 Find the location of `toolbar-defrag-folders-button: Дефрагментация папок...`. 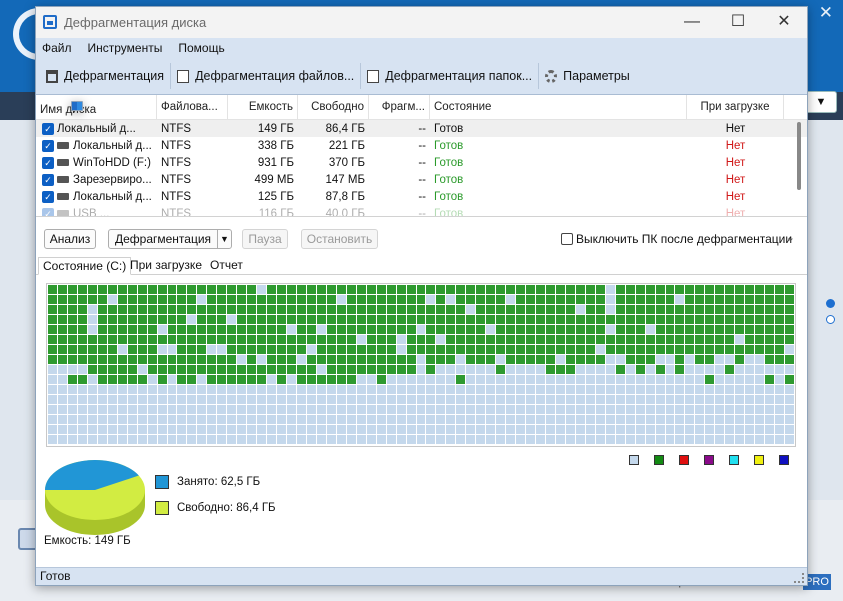

toolbar-defrag-folders-button: Дефрагментация папок... is located at coordinates (450, 76).